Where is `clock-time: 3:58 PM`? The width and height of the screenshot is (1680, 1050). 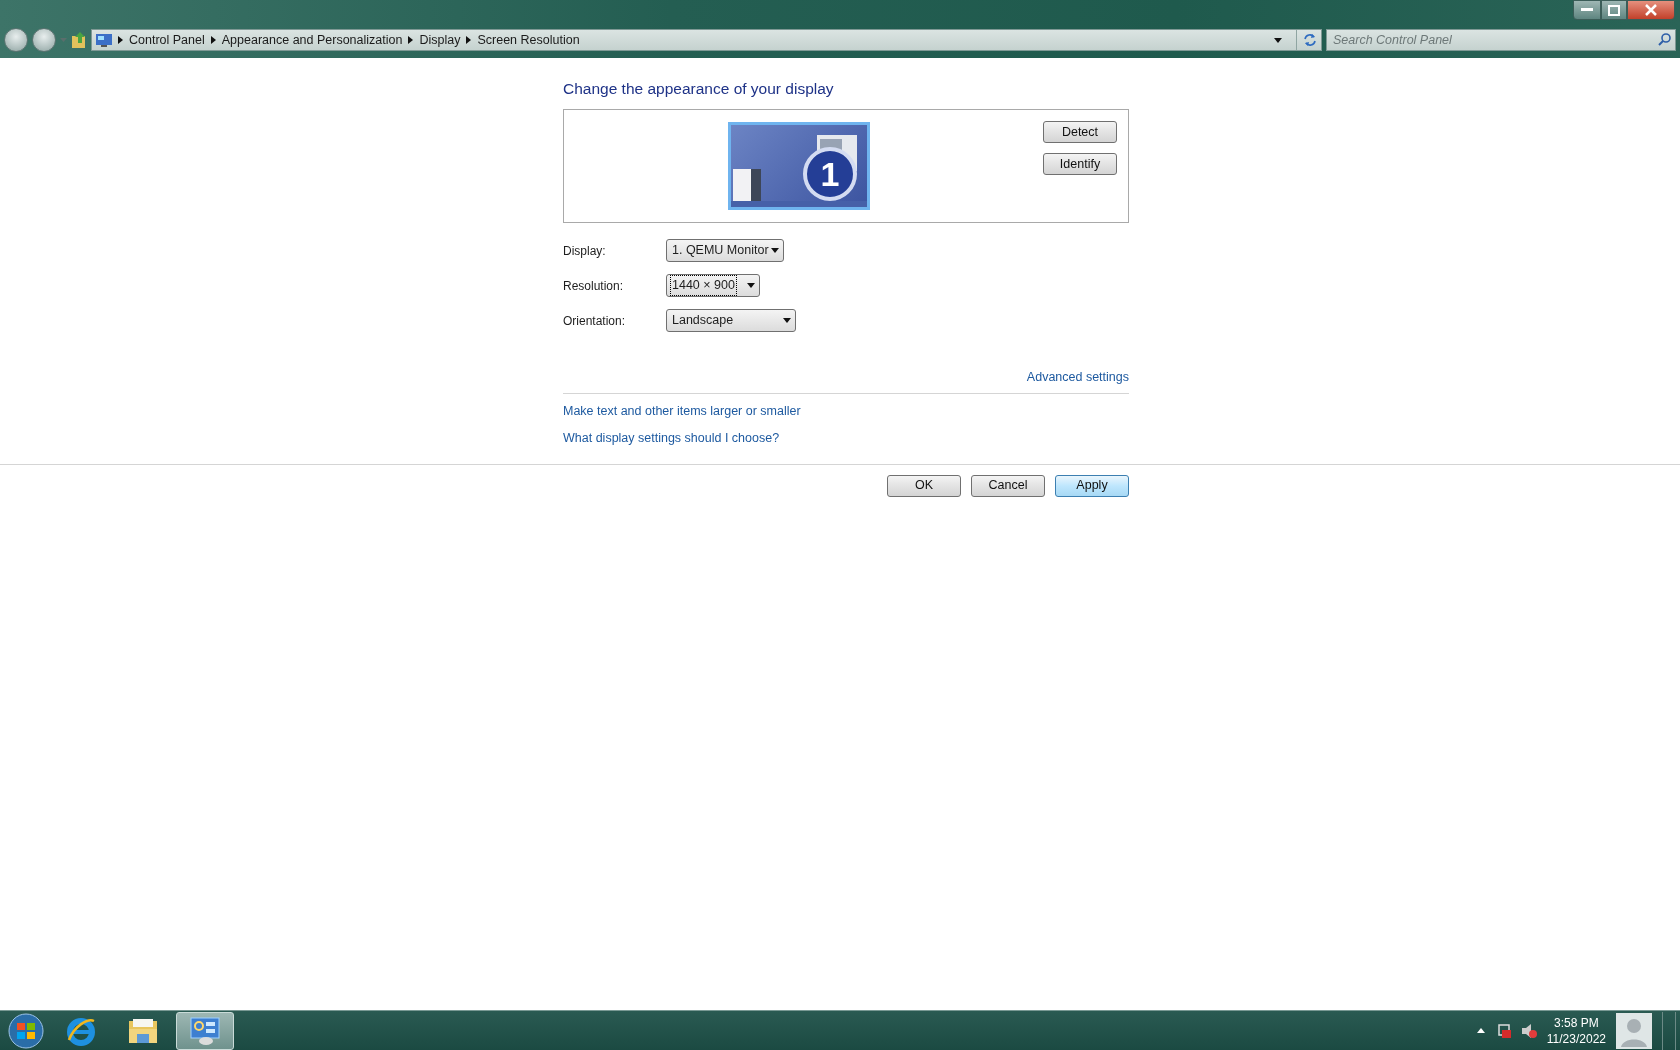
clock-time: 3:58 PM is located at coordinates (1576, 1022).